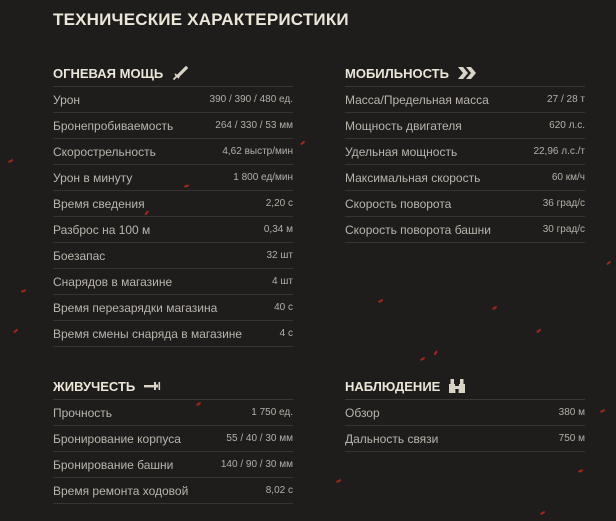 The height and width of the screenshot is (521, 616). I want to click on stat-value: 30 град/с, so click(563, 229).